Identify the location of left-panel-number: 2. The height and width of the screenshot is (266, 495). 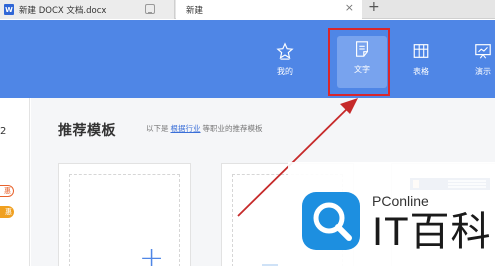
(3, 131).